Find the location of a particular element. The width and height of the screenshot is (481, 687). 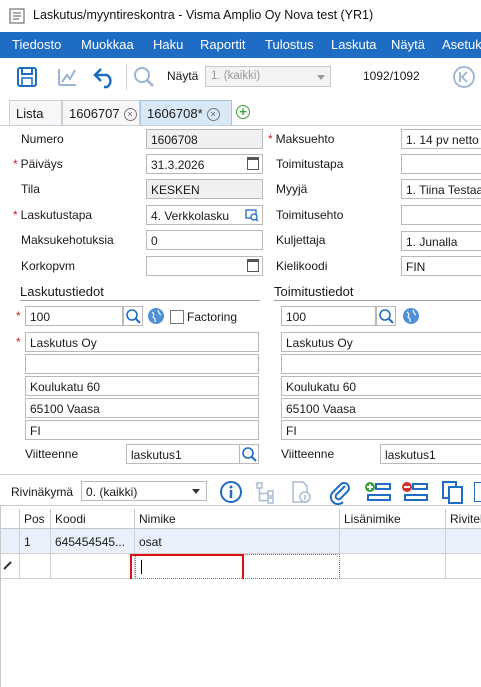

myyja-field: 1. Tiina Testaaj is located at coordinates (441, 189).